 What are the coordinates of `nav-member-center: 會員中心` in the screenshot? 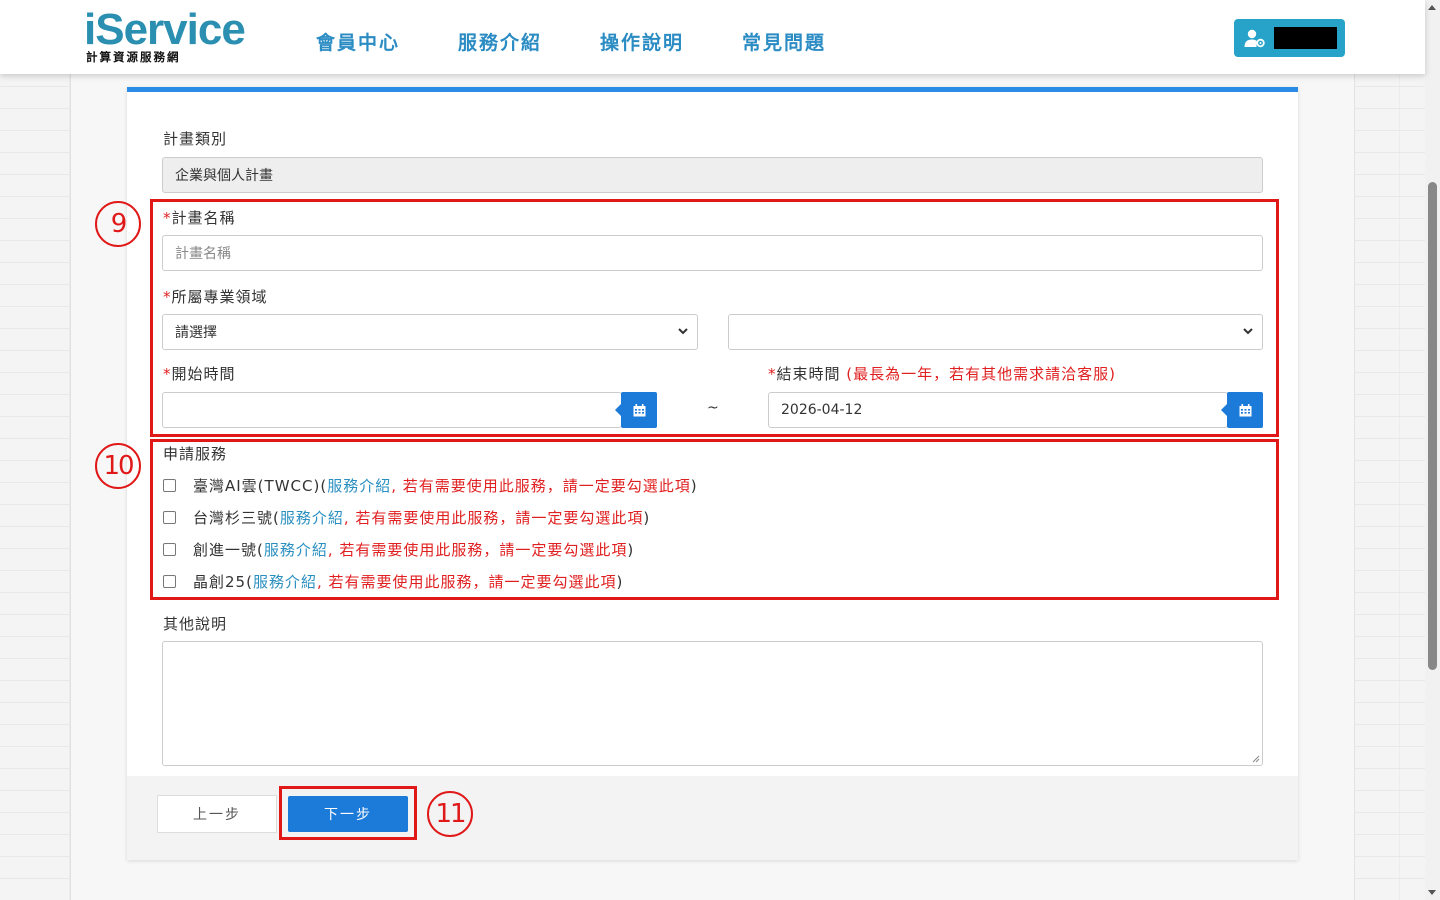 It's located at (358, 41).